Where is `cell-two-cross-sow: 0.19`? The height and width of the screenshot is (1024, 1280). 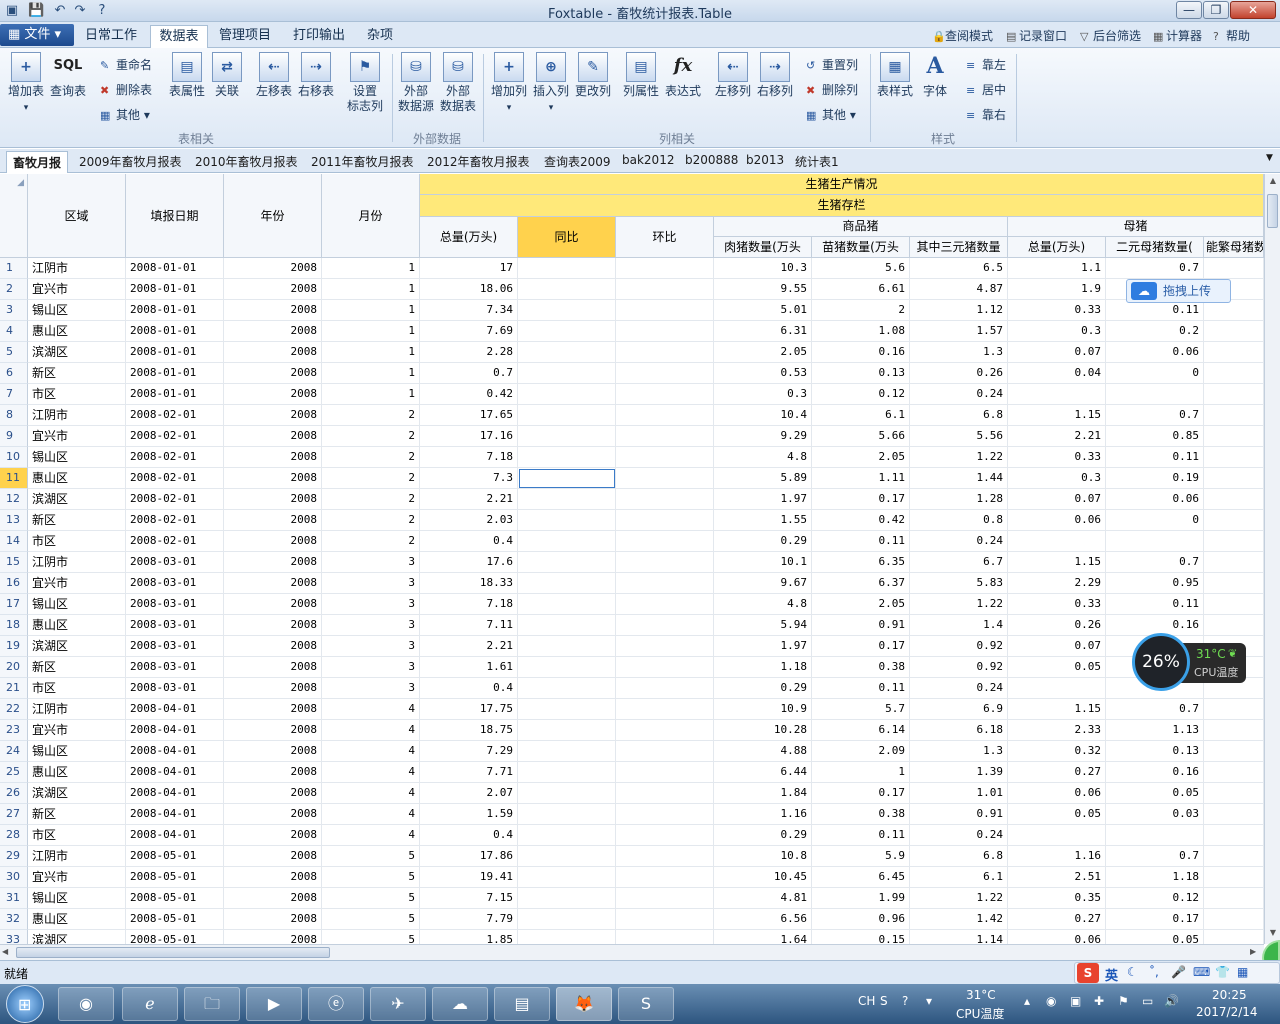
cell-two-cross-sow: 0.19 is located at coordinates (1155, 478).